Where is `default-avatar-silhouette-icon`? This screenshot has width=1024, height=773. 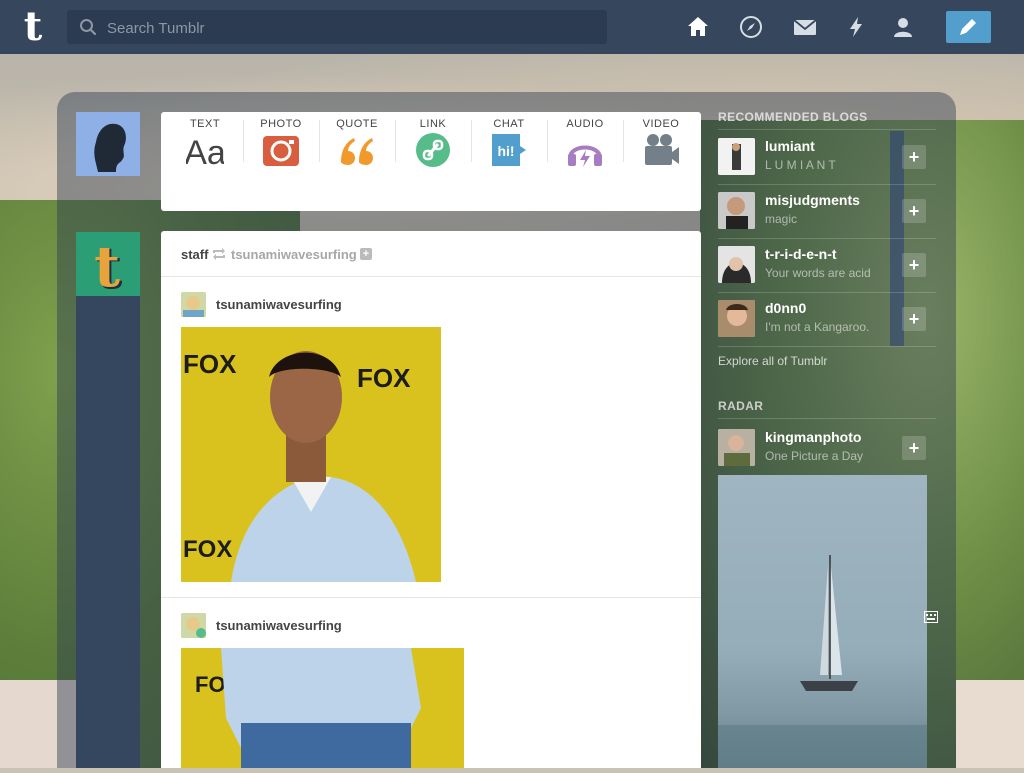 default-avatar-silhouette-icon is located at coordinates (108, 144).